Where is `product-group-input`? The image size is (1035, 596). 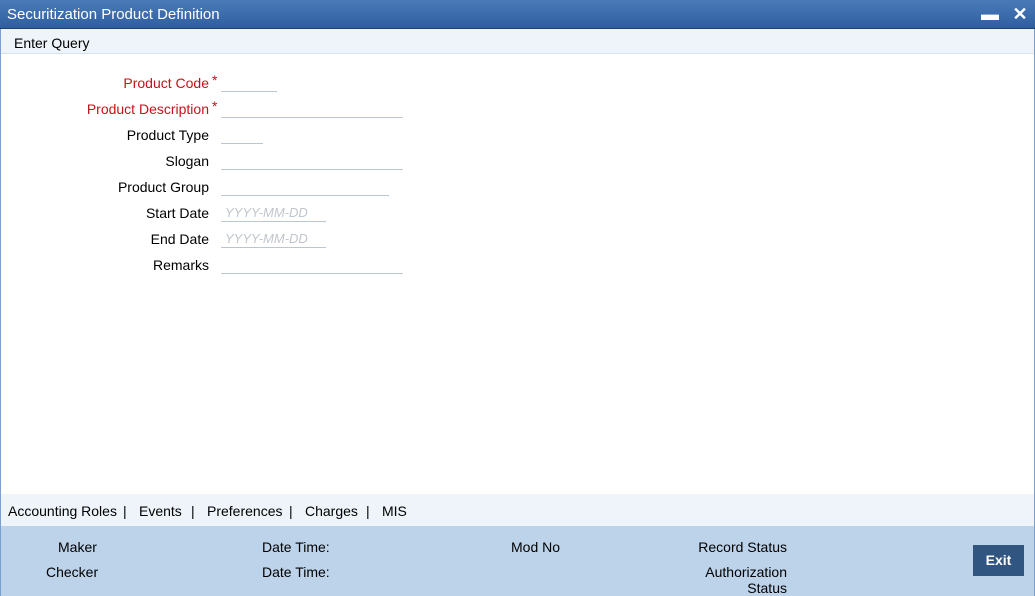 product-group-input is located at coordinates (305, 187).